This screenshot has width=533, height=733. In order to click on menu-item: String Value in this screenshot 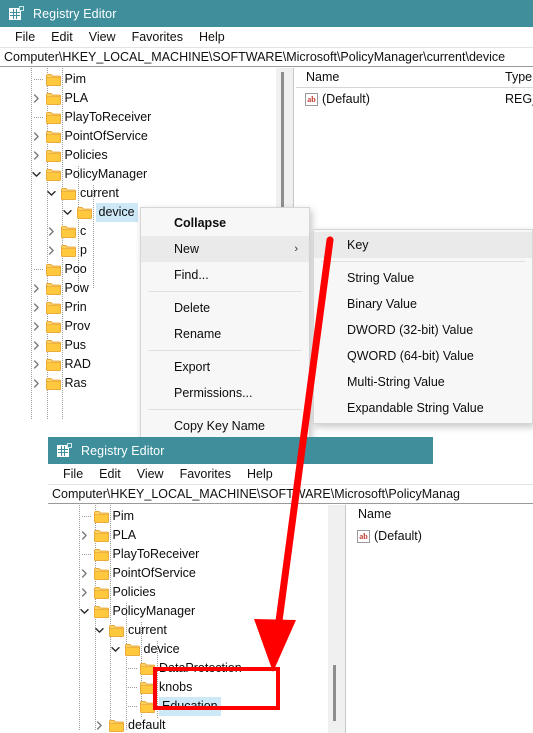, I will do `click(423, 278)`.